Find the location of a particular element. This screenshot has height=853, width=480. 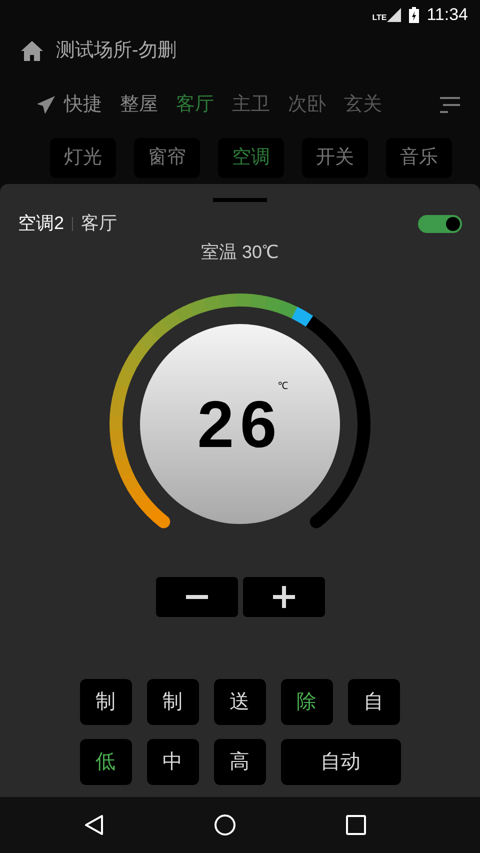

device-room: 客厅 is located at coordinates (99, 223).